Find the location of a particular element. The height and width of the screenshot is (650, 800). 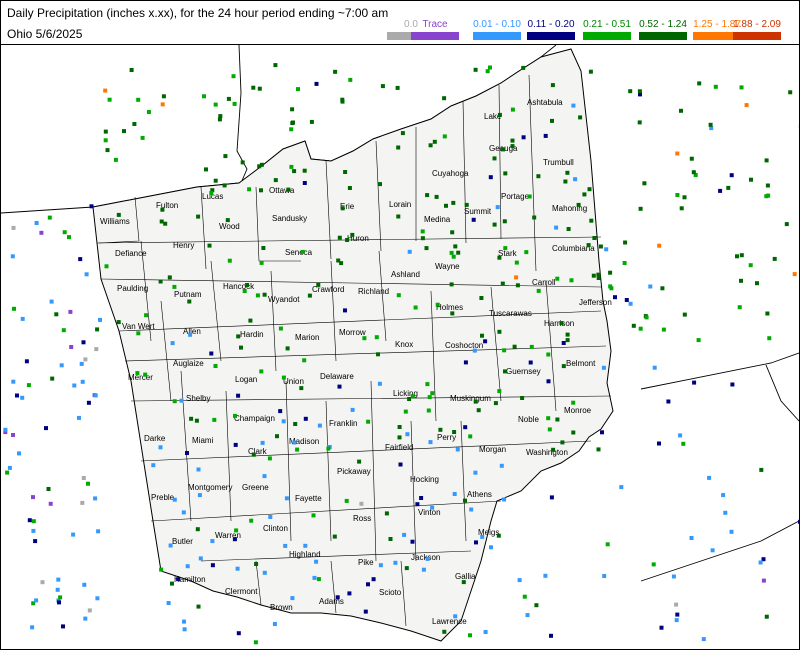

county-label: Wyandot is located at coordinates (284, 299).